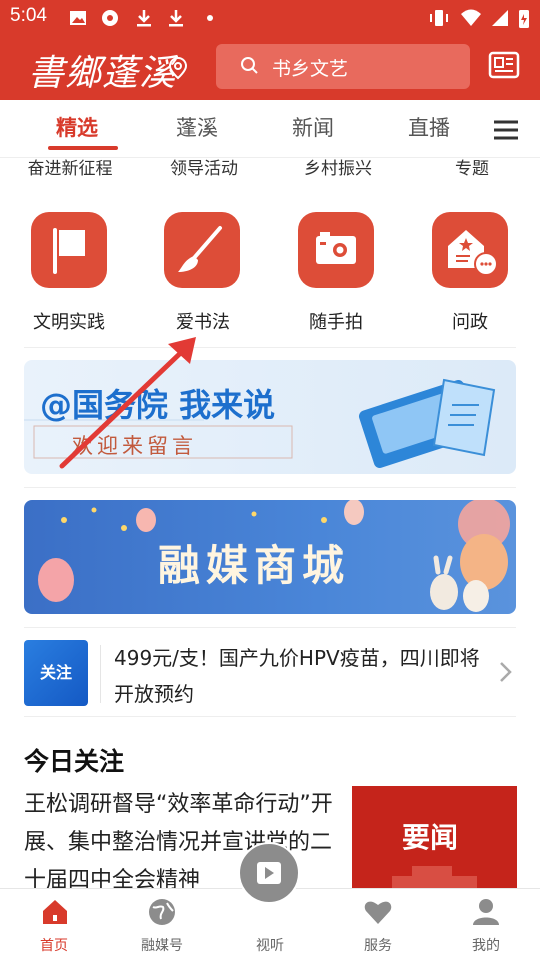 This screenshot has width=540, height=960. Describe the element at coordinates (197, 127) in the screenshot. I see `tab-pengxi: 蓬溪` at that location.